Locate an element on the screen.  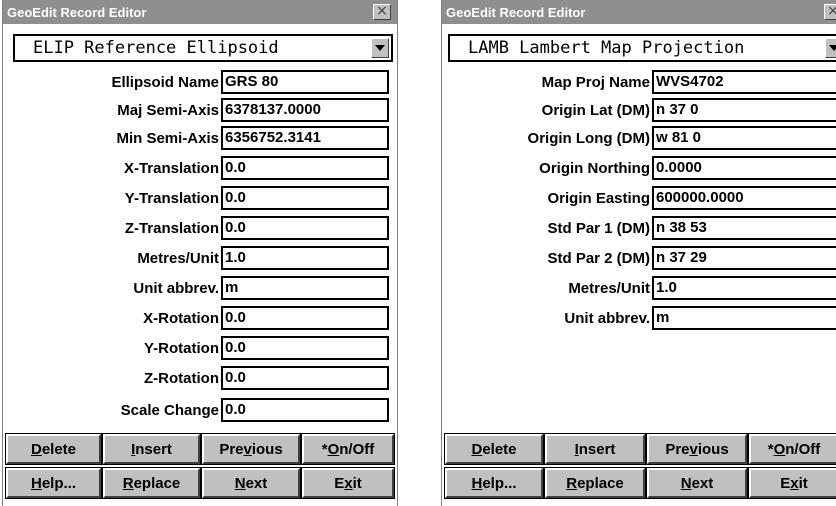
field-row: Min Semi-Axis 6356752.3141 is located at coordinates (196, 138).